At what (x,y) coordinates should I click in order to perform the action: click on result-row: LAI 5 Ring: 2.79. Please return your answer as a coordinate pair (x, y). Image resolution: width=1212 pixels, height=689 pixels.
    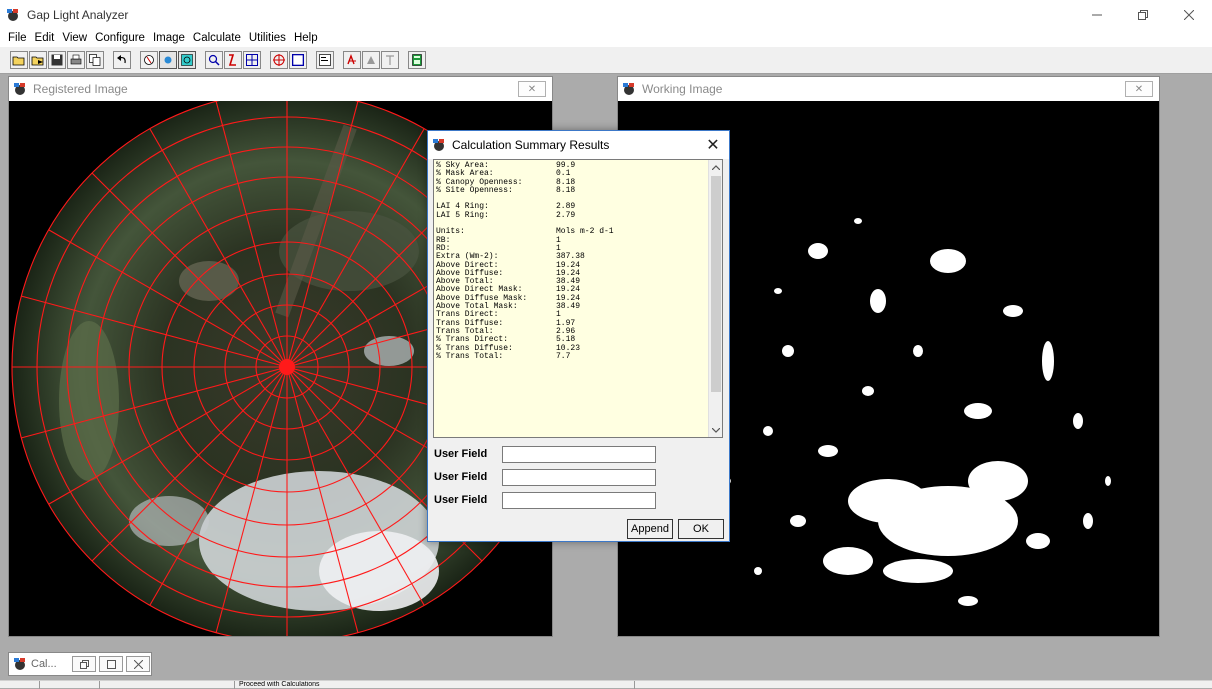
    Looking at the image, I should click on (573, 215).